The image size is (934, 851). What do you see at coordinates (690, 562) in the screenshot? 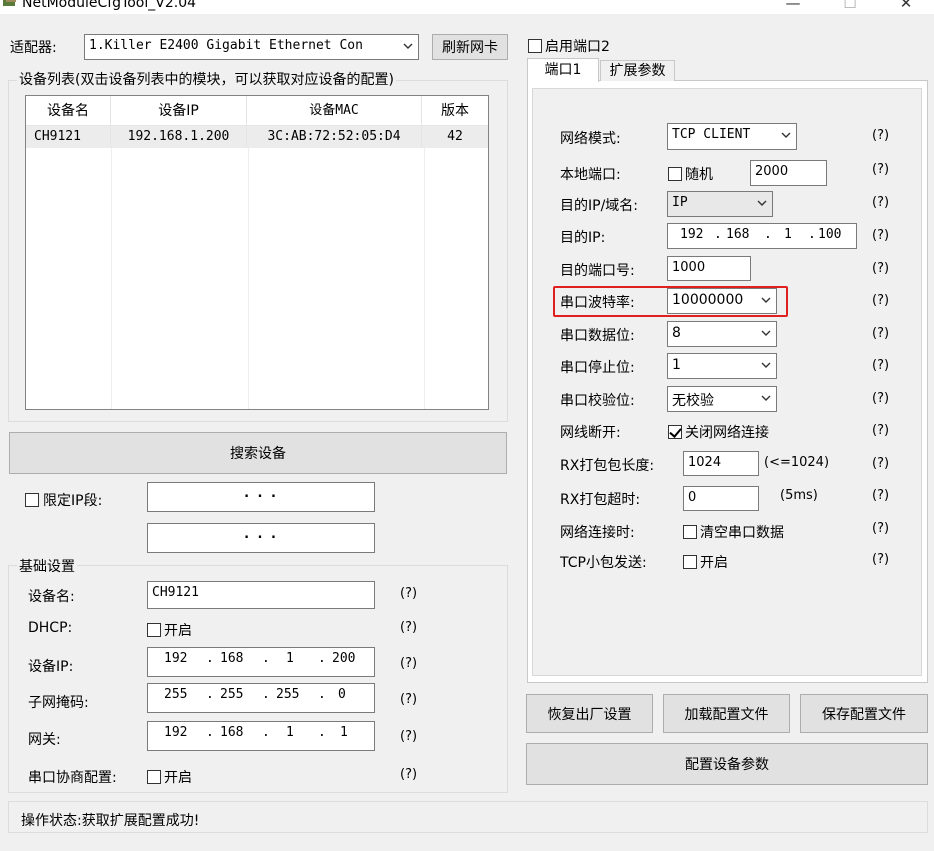
I see `tcp-small-checkbox` at bounding box center [690, 562].